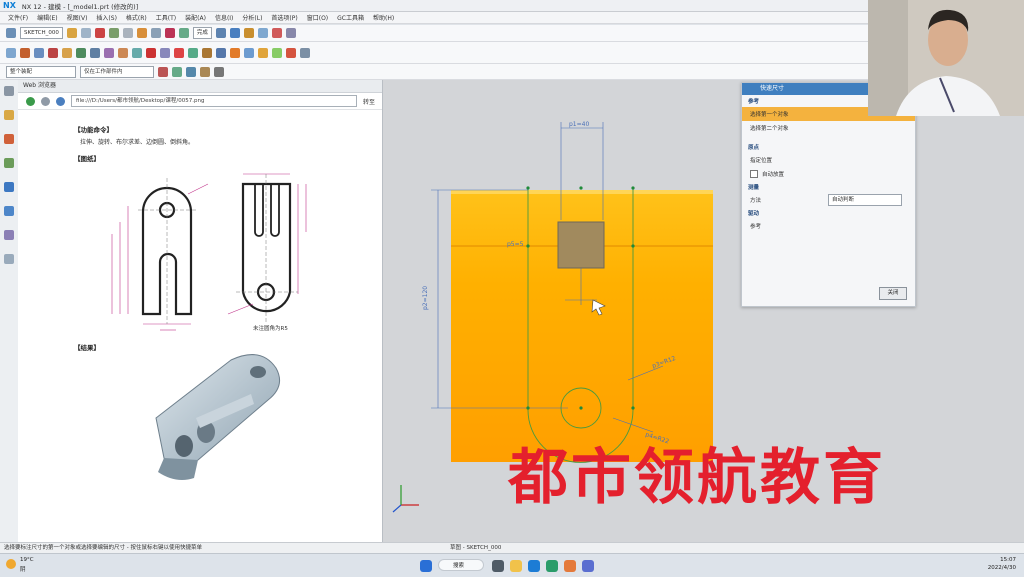 Image resolution: width=1024 pixels, height=577 pixels. I want to click on finish-icon, so click(71, 33).